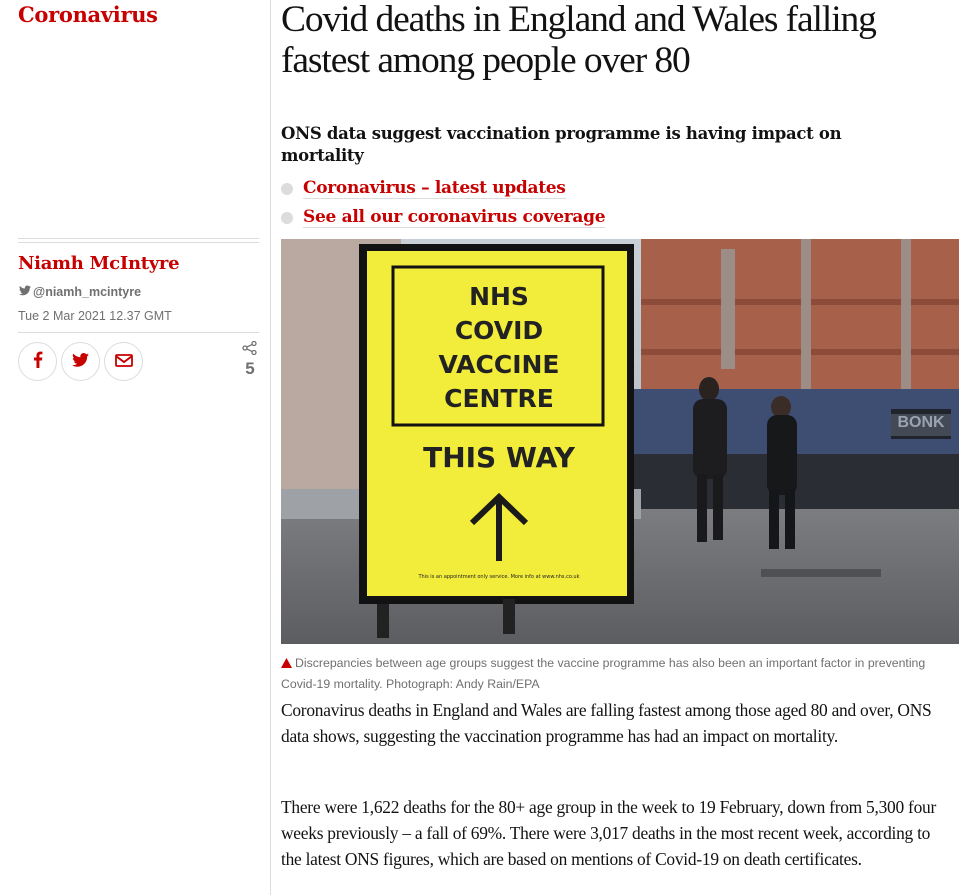 Image resolution: width=967 pixels, height=895 pixels. Describe the element at coordinates (921, 422) in the screenshot. I see `background-sign-text: BONK` at that location.